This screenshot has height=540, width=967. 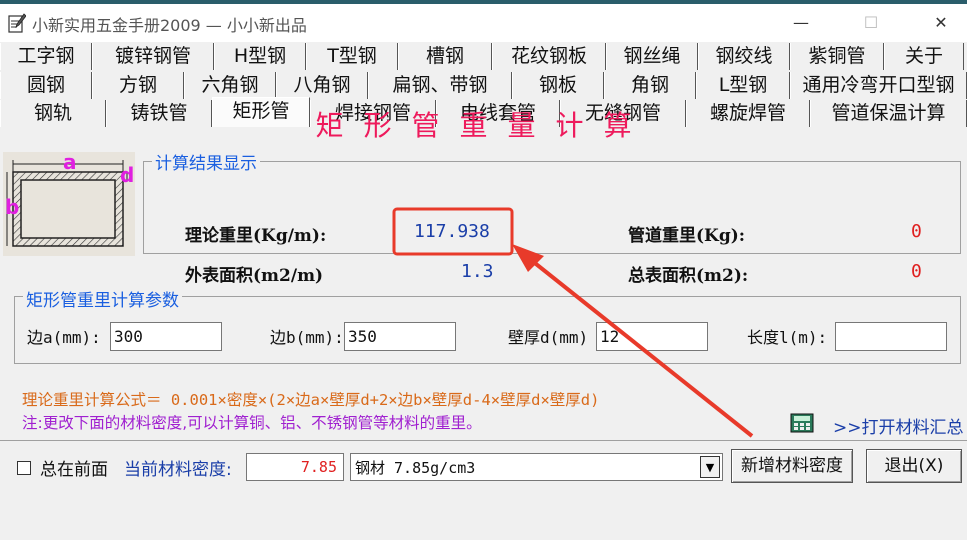 I want to click on diagram-label-a: a, so click(x=70, y=163).